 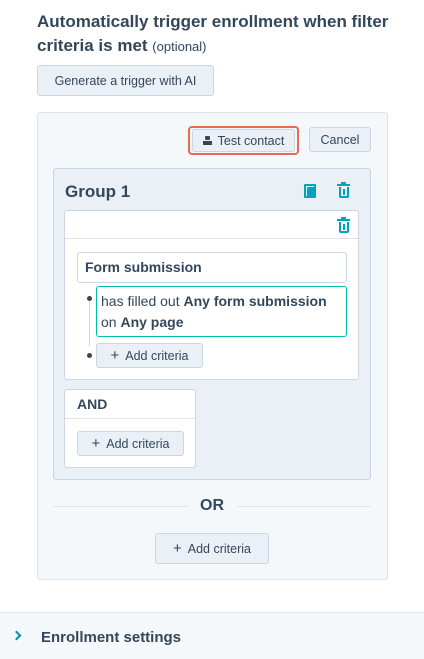 What do you see at coordinates (130, 418) in the screenshot?
I see `and-block-divider` at bounding box center [130, 418].